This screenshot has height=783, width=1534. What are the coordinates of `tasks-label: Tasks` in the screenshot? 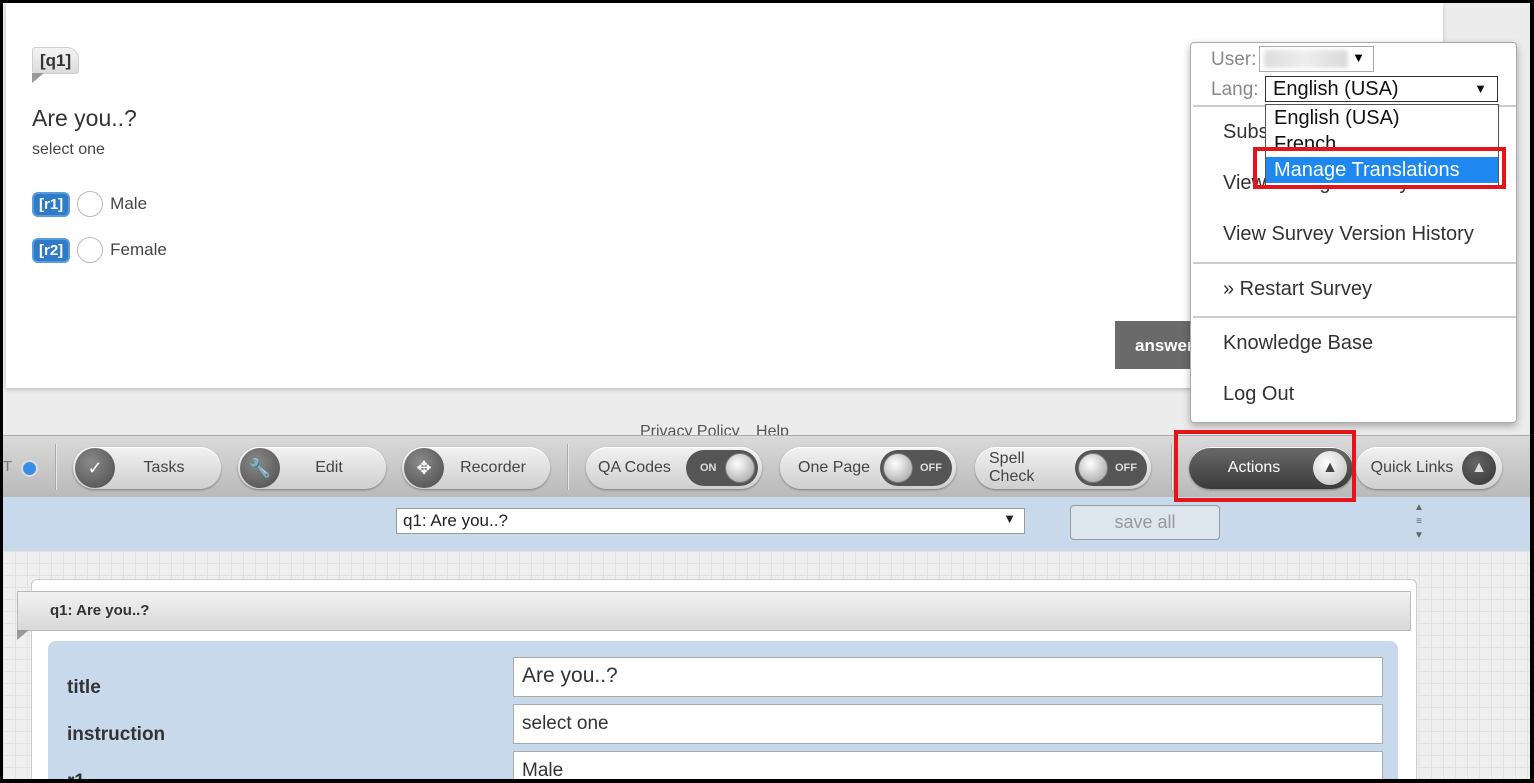 It's located at (164, 467).